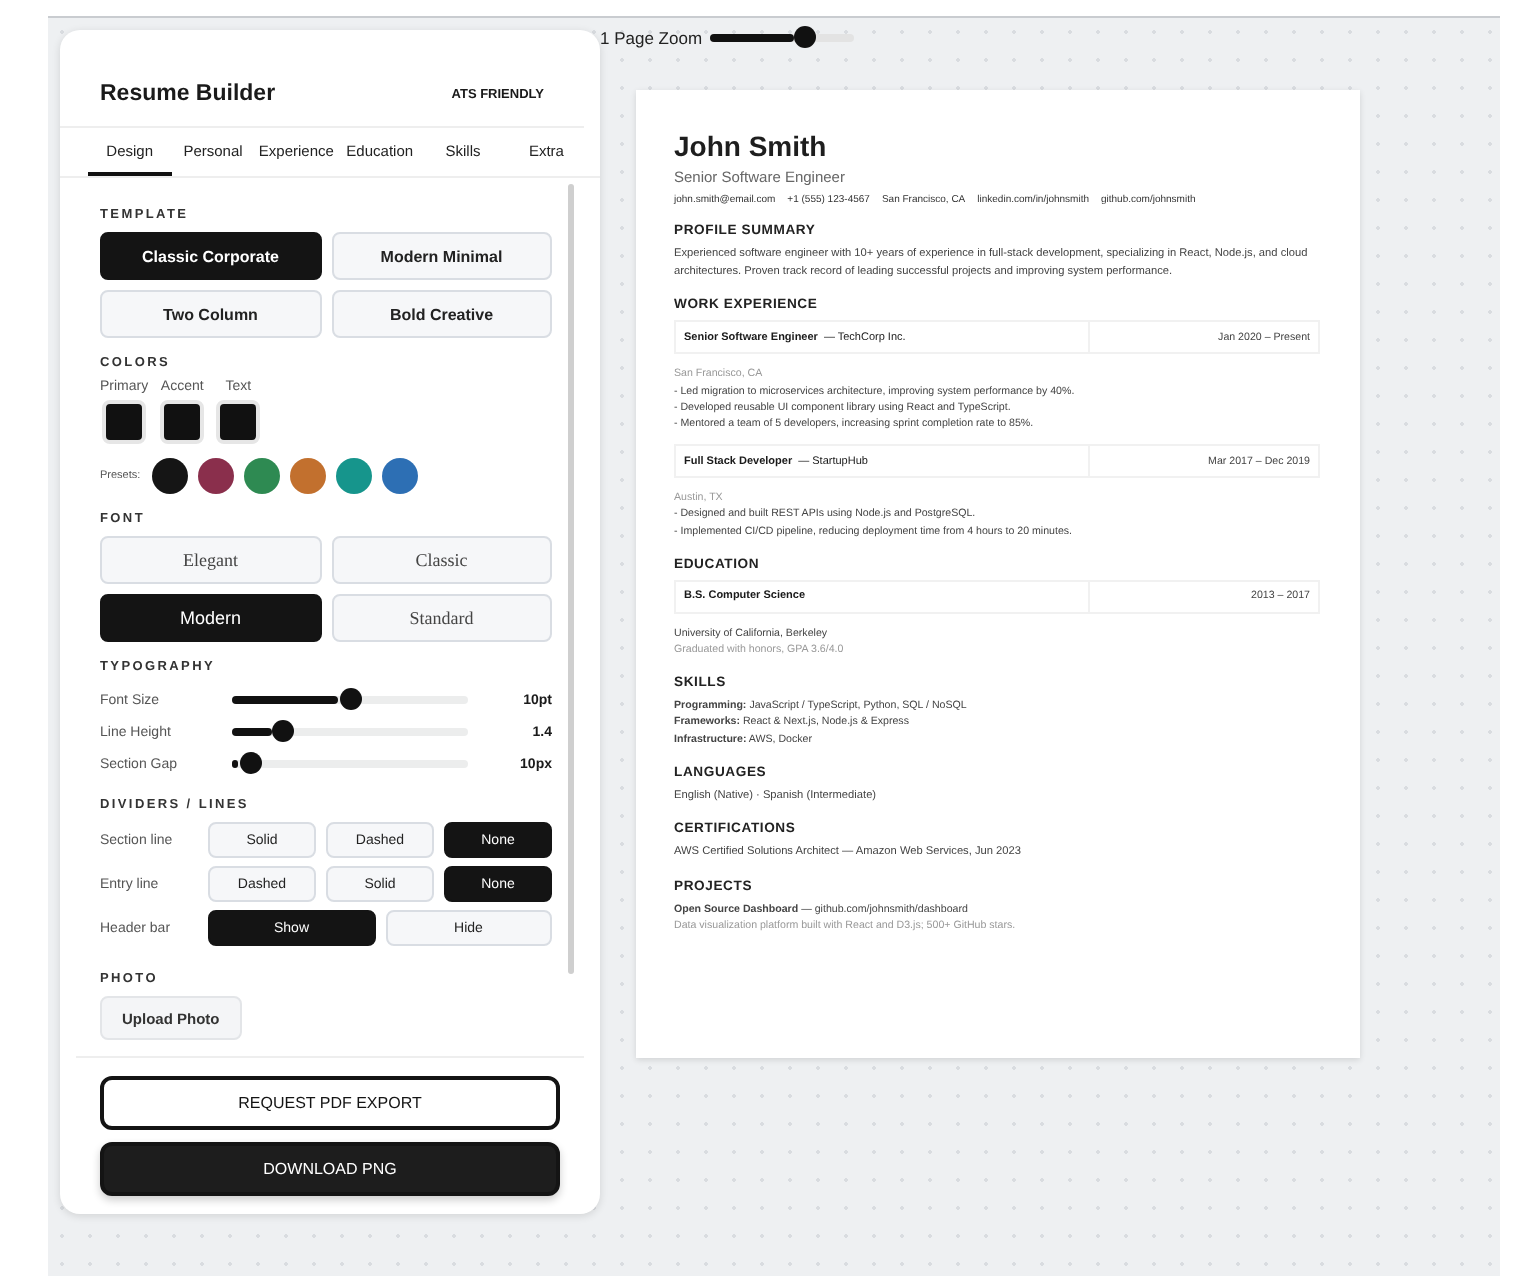 The height and width of the screenshot is (1276, 1536). I want to click on resume-name: John Smith, so click(751, 146).